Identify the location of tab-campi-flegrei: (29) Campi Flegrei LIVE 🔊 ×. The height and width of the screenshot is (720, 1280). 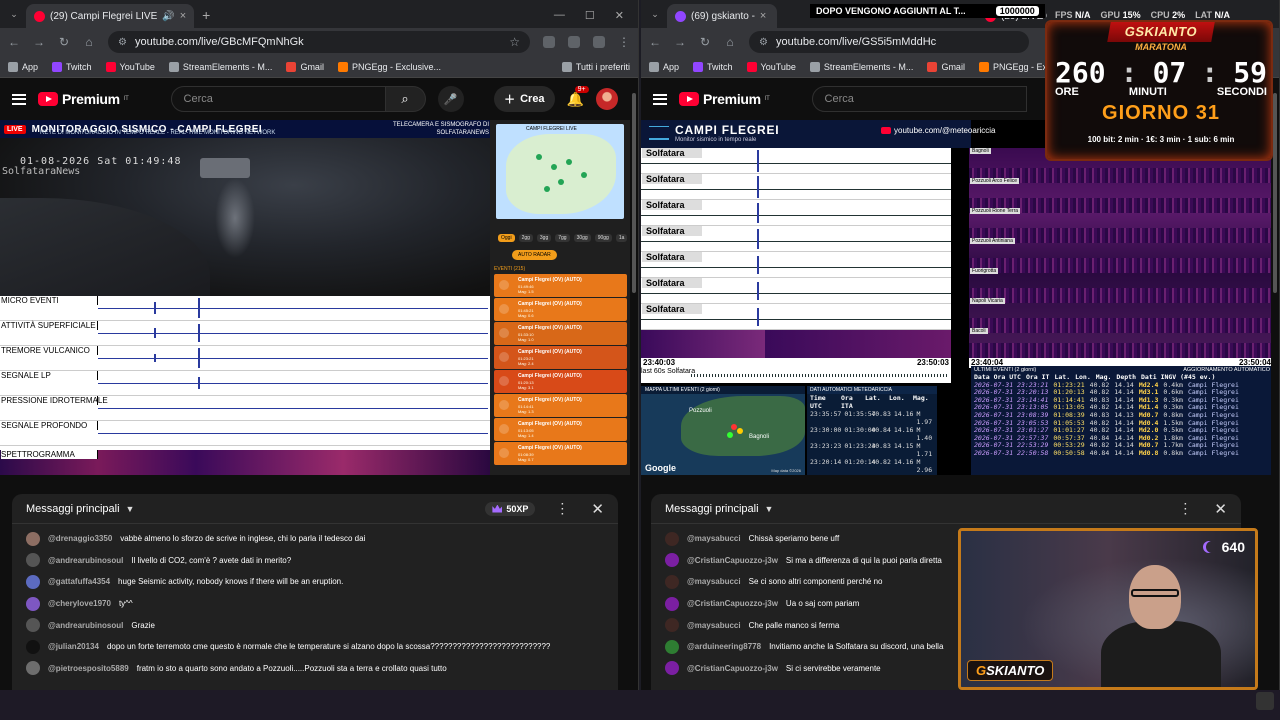
(110, 16).